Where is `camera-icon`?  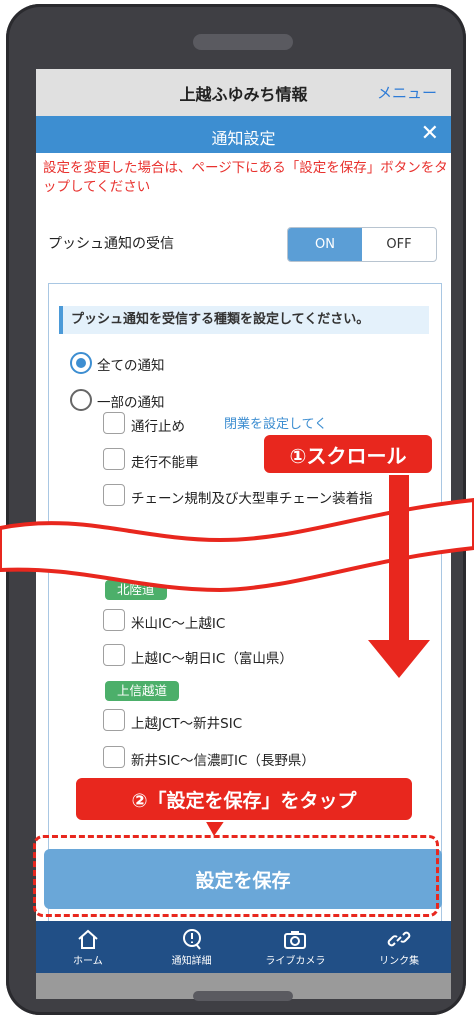
camera-icon is located at coordinates (295, 939).